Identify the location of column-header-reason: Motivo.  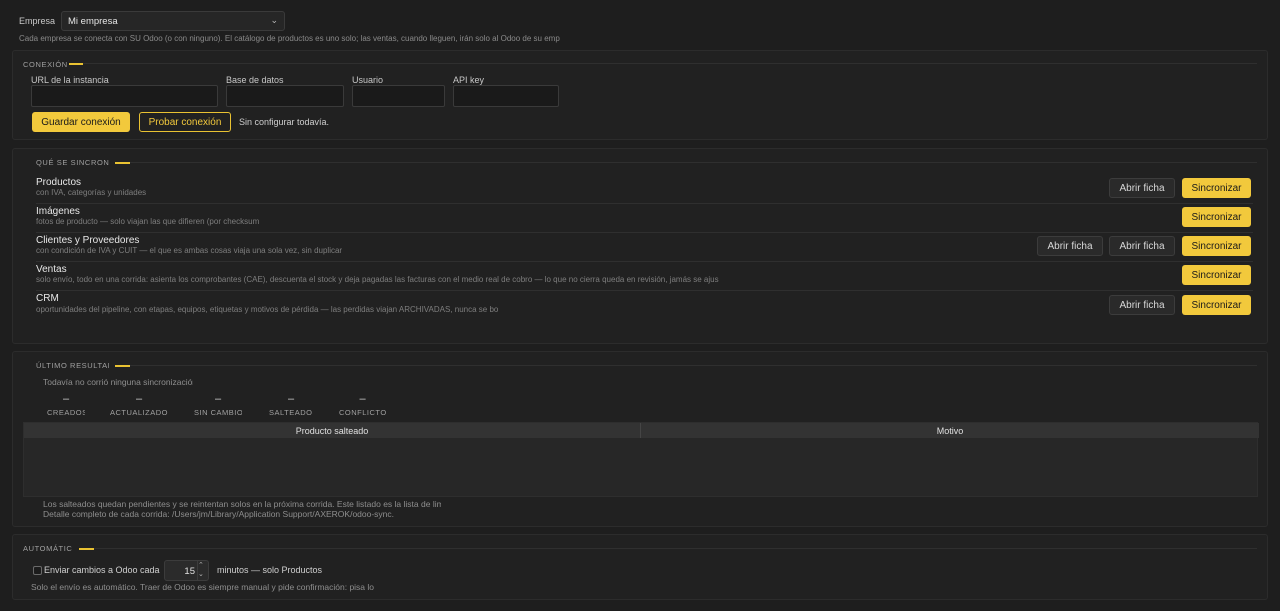
(950, 430).